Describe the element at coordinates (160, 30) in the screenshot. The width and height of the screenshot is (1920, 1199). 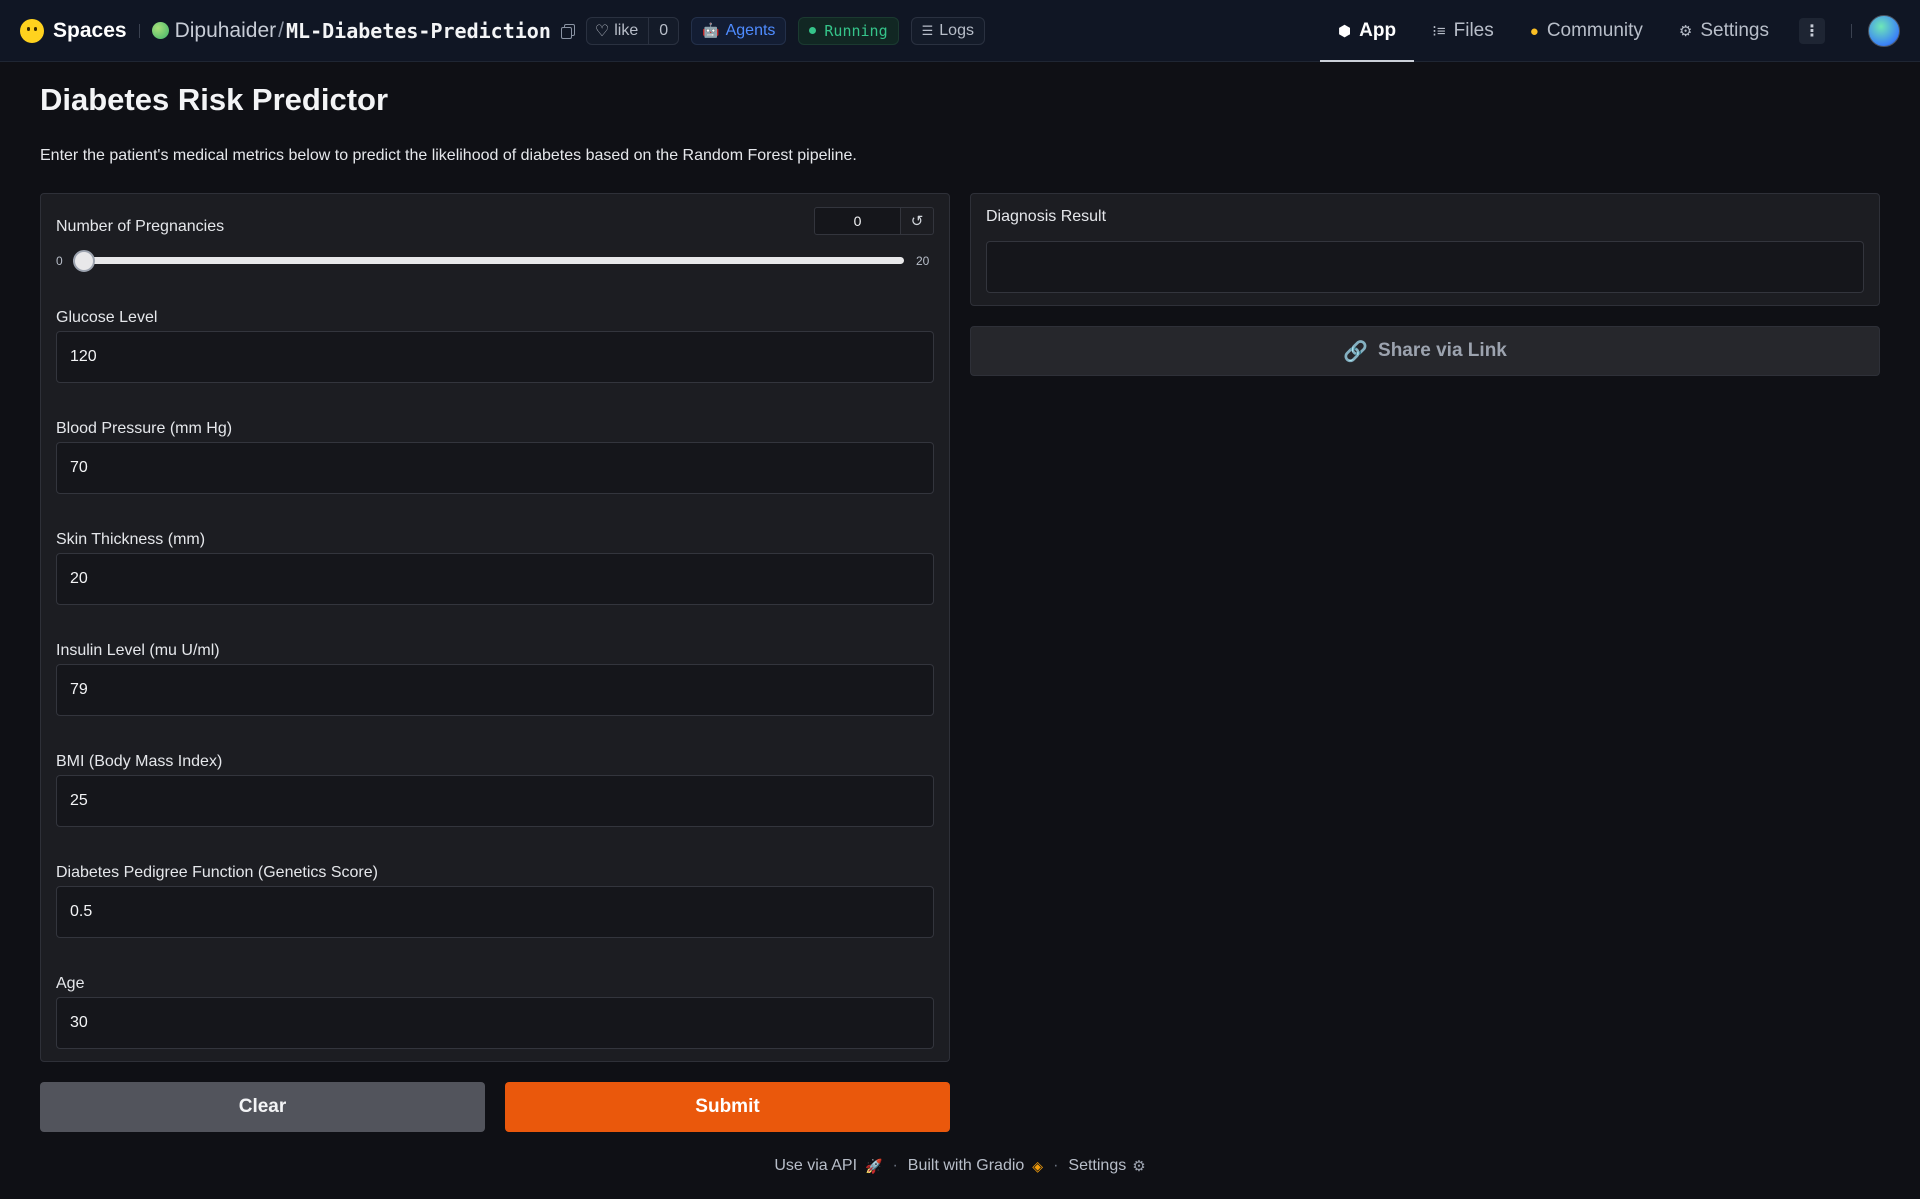
I see `space-avatar-icon` at that location.